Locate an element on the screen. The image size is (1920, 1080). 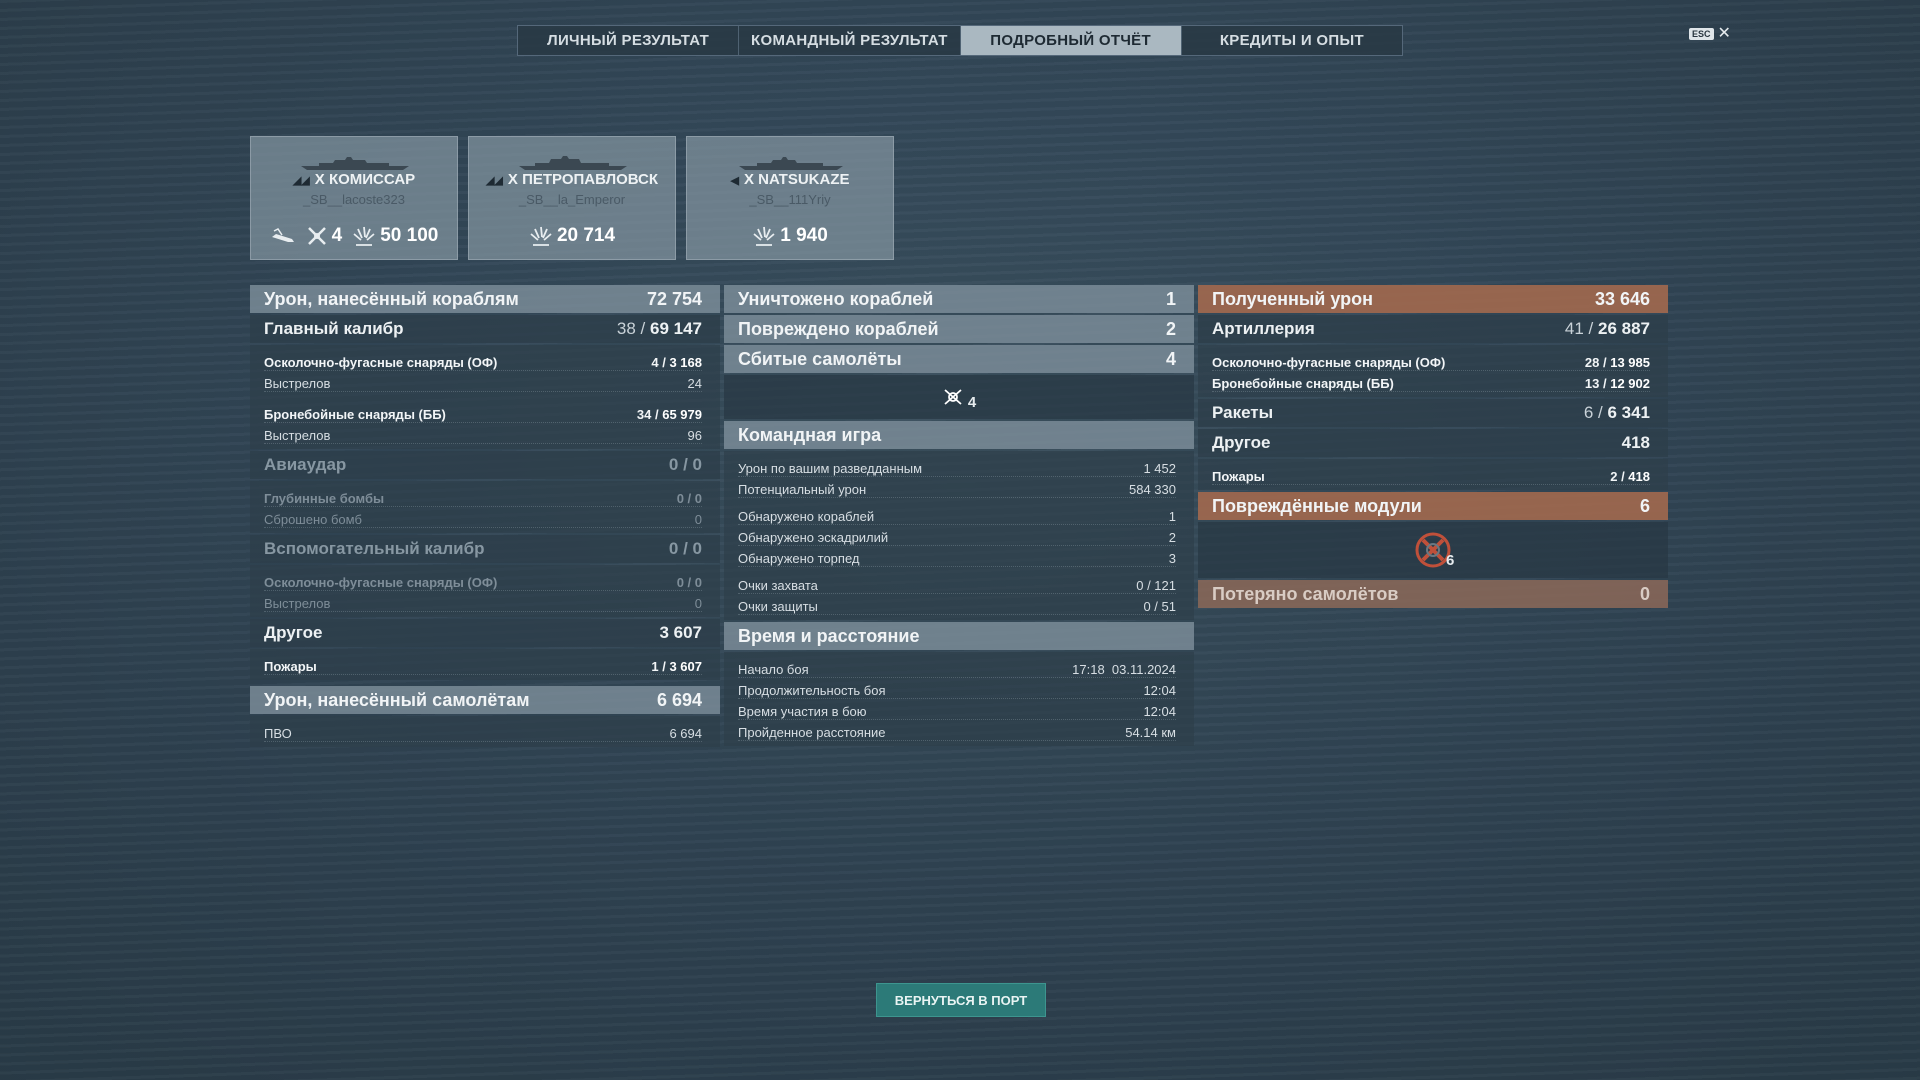
other-received-details: Пожары 2 / 418 is located at coordinates (1433, 474).